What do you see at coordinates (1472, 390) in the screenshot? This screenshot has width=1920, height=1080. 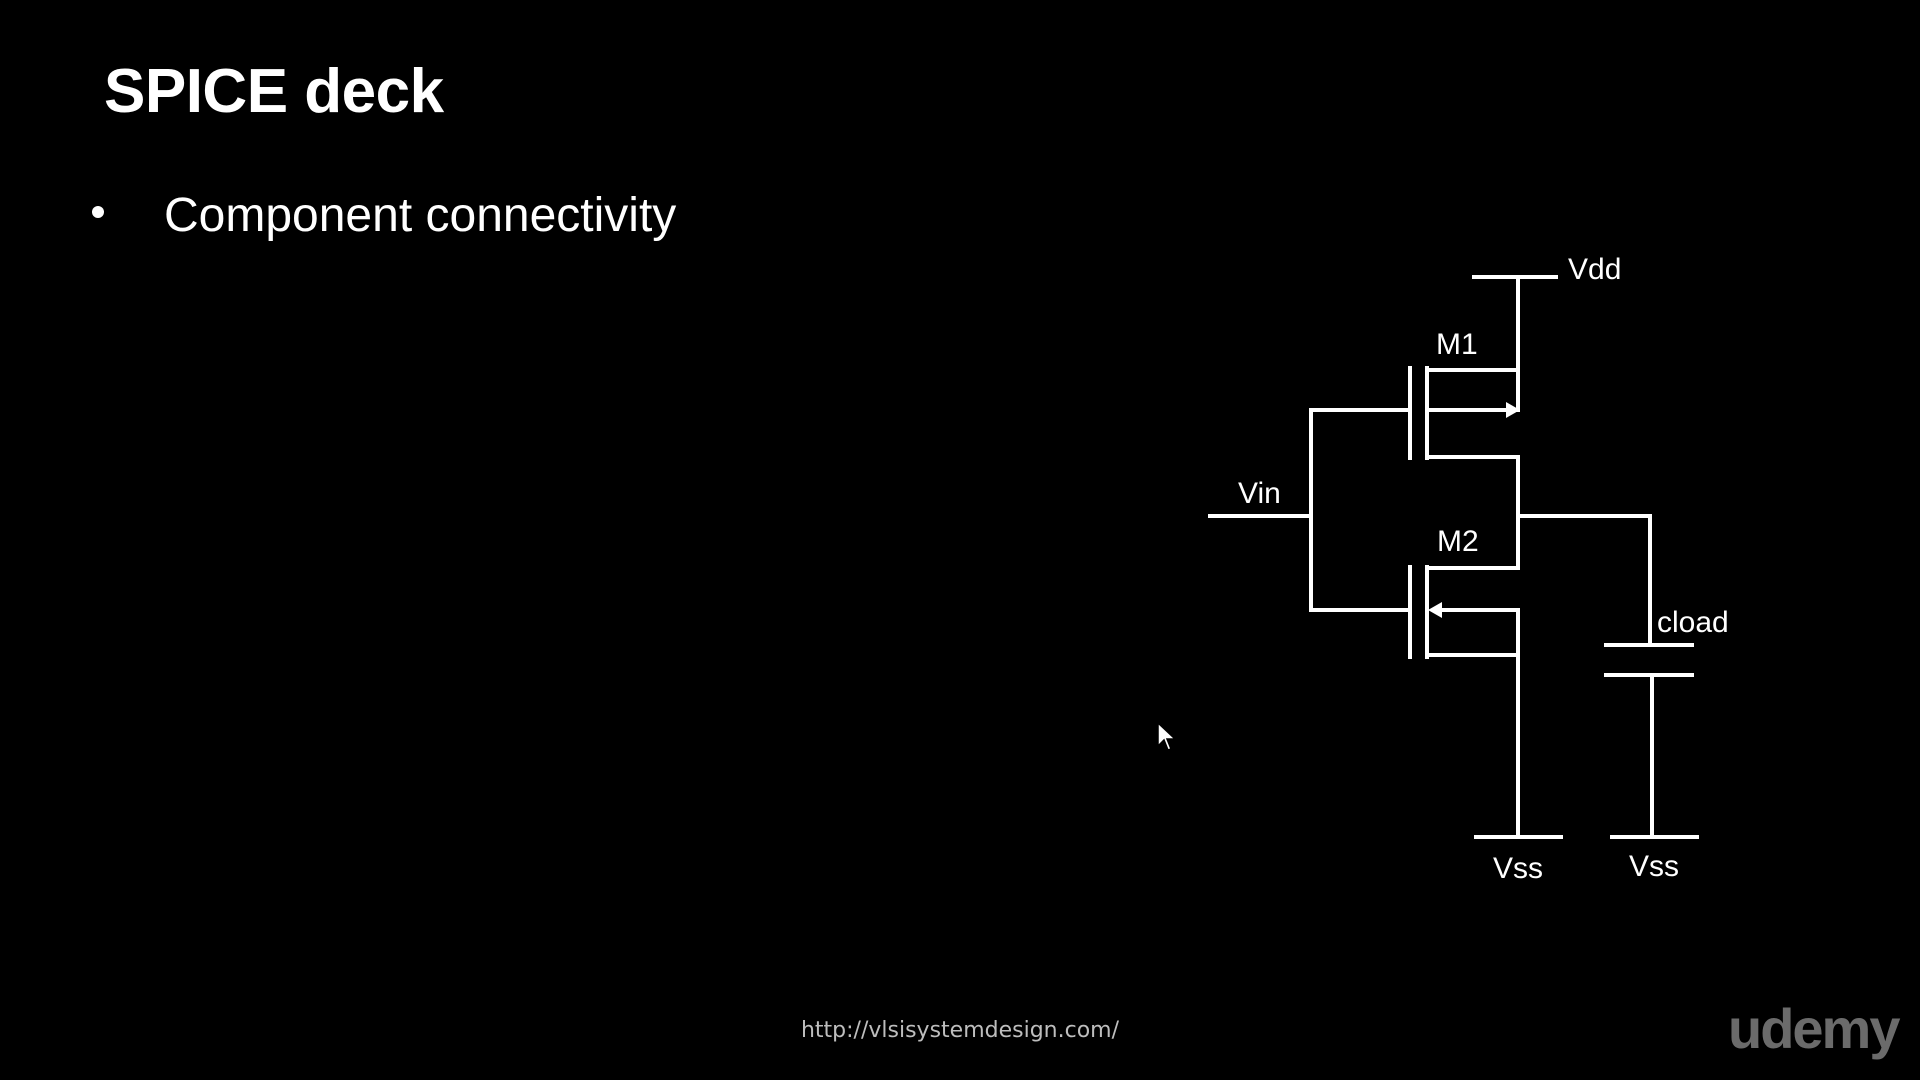 I see `m1-source` at bounding box center [1472, 390].